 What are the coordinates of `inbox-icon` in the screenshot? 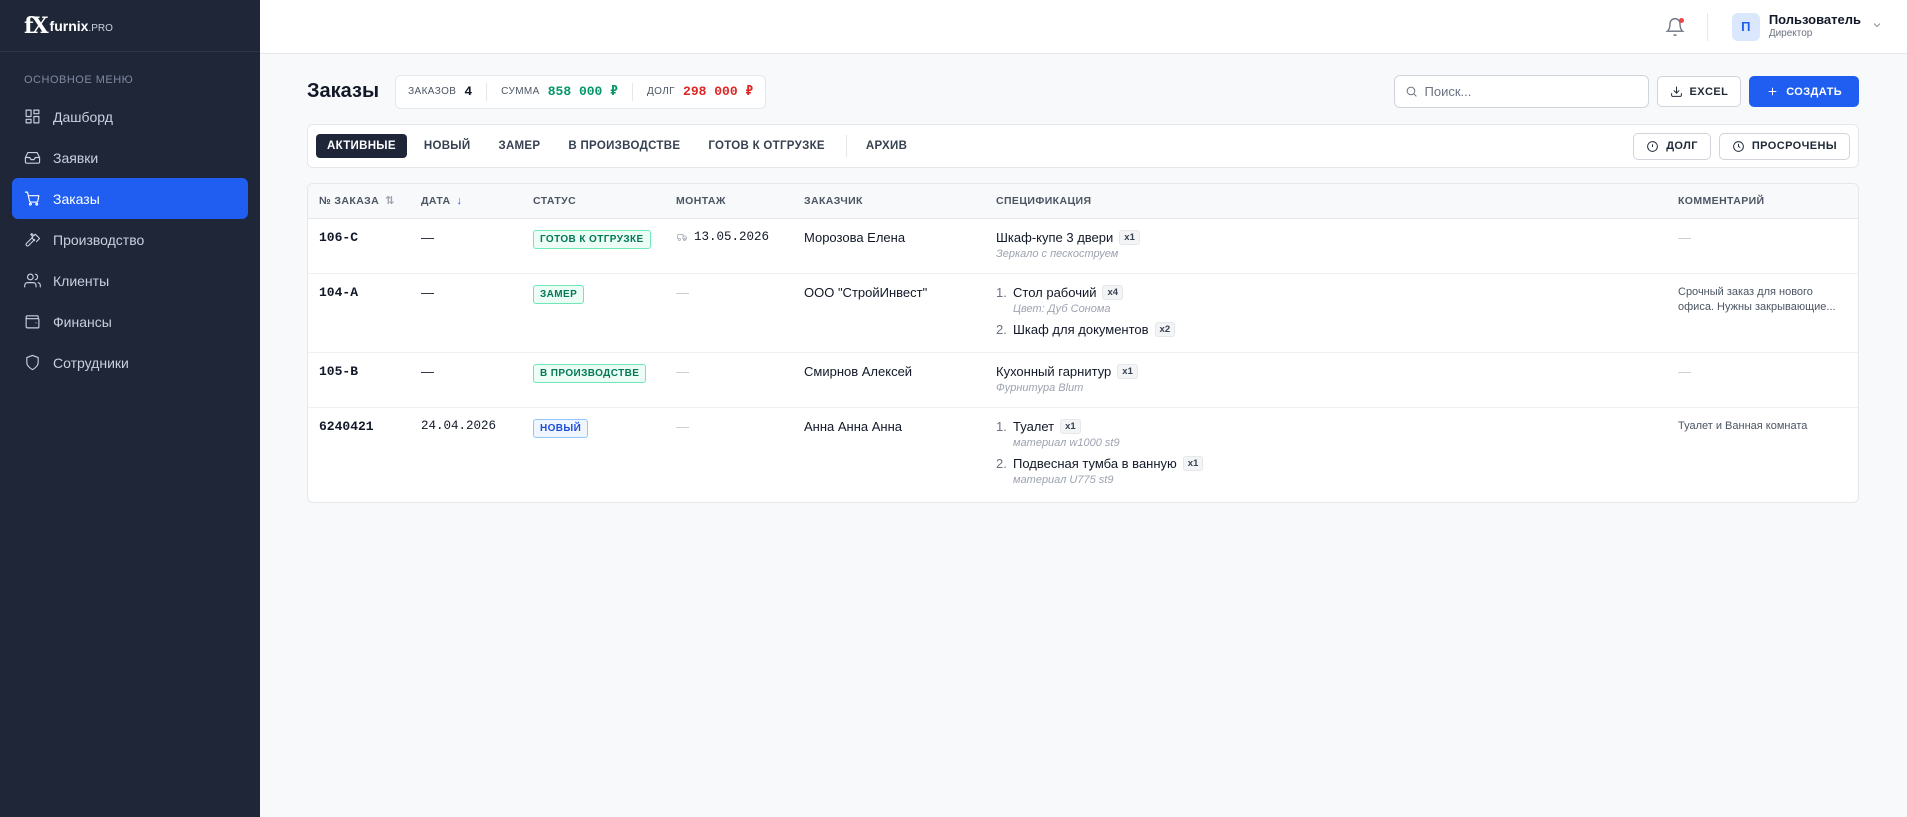 It's located at (32, 157).